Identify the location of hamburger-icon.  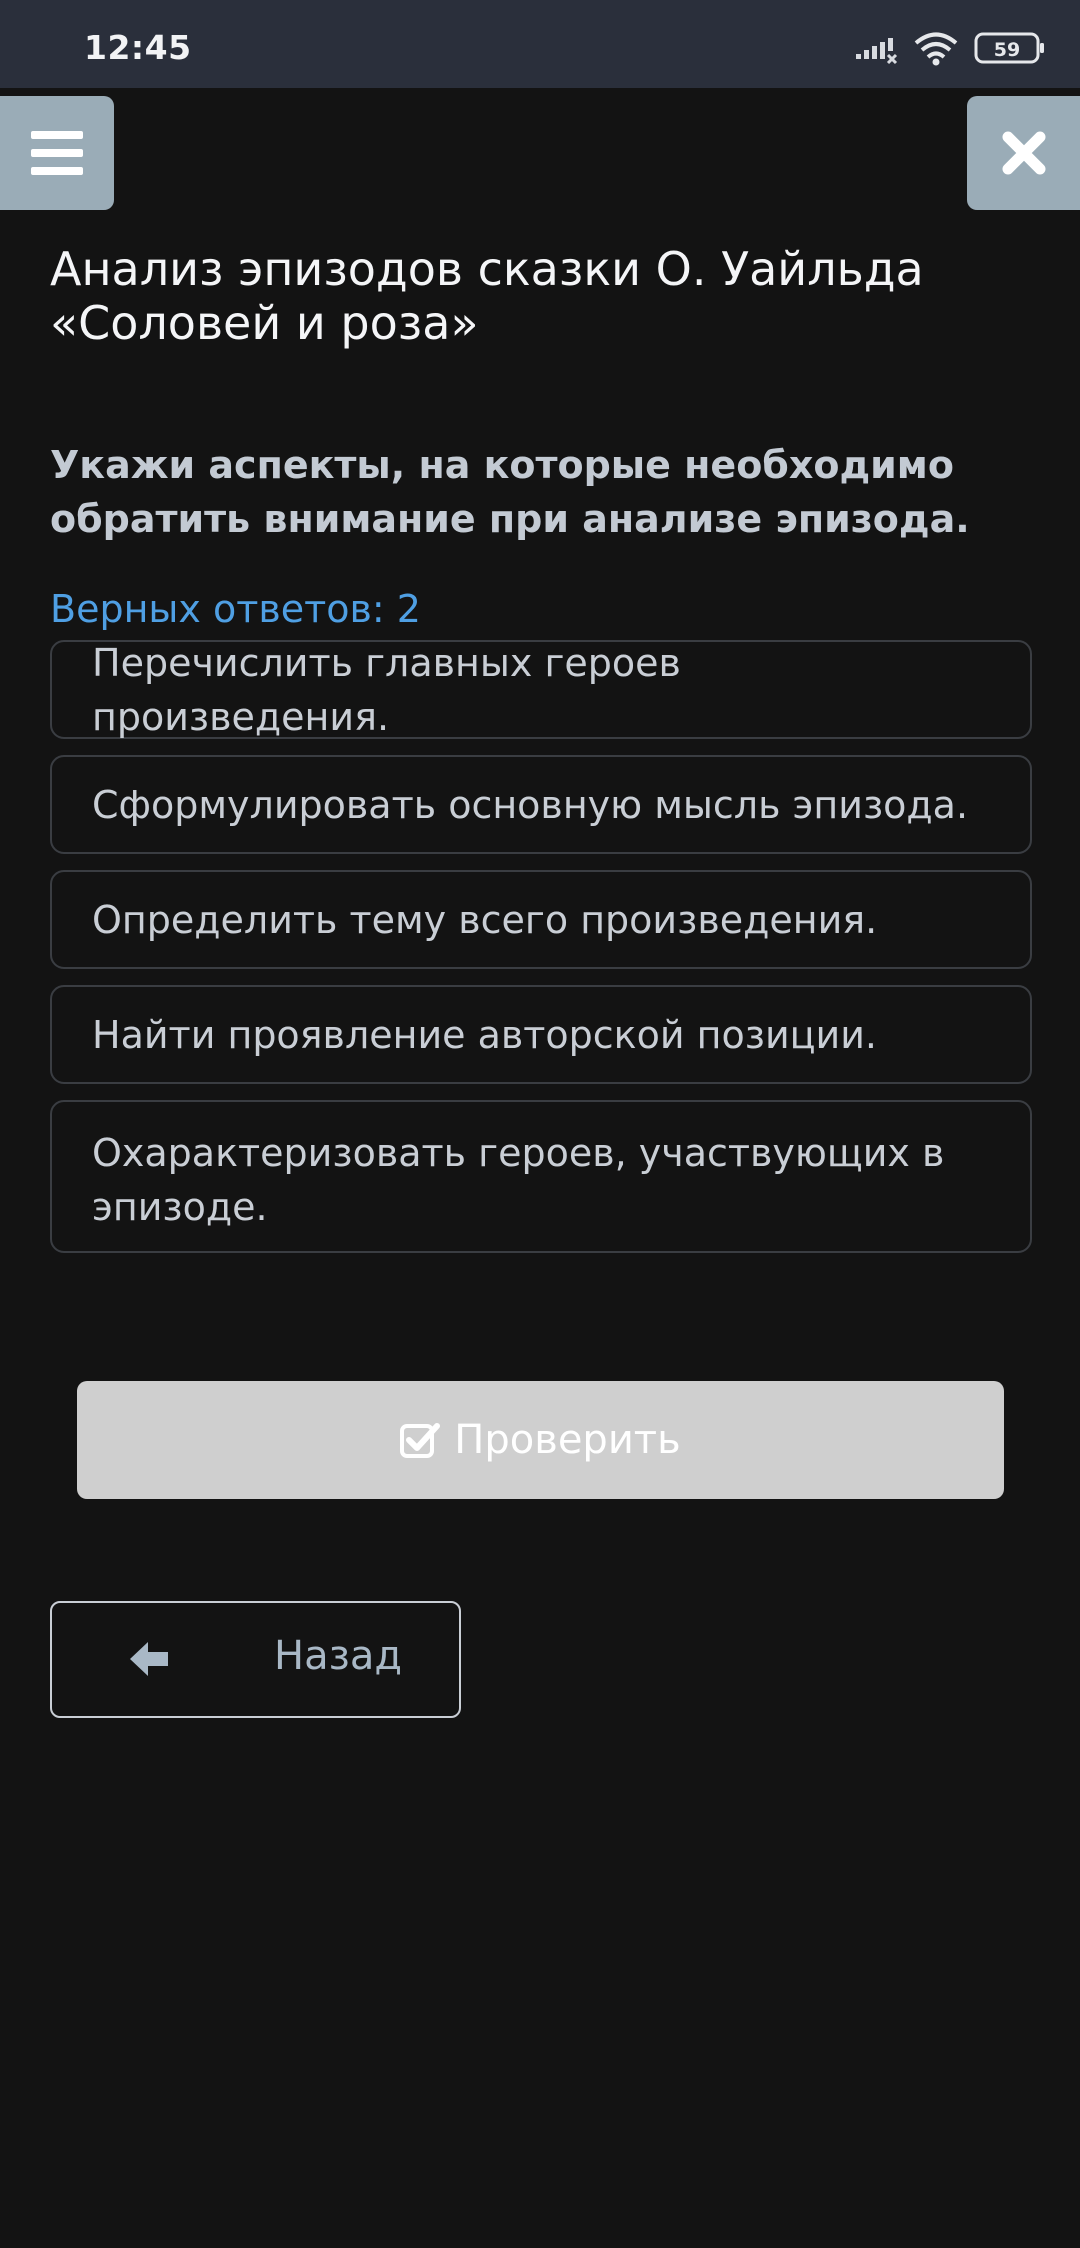
(57, 153).